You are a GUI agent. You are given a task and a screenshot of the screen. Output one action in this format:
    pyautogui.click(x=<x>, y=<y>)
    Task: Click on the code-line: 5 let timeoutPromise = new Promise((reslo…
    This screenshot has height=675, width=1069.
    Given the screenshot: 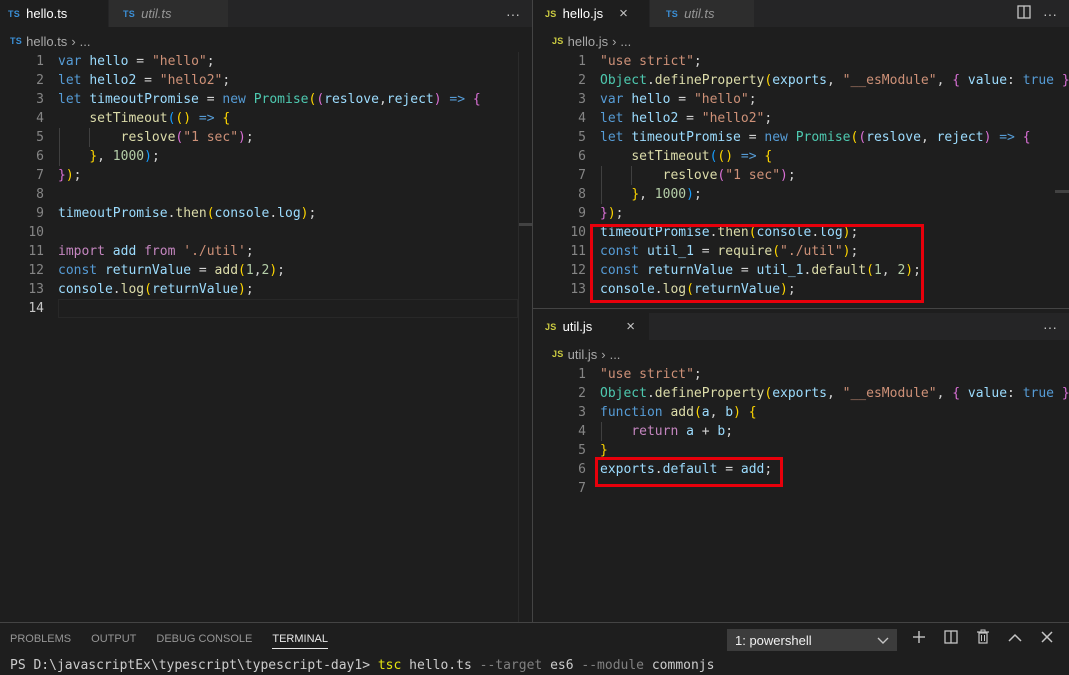 What is the action you would take?
    pyautogui.click(x=805, y=137)
    